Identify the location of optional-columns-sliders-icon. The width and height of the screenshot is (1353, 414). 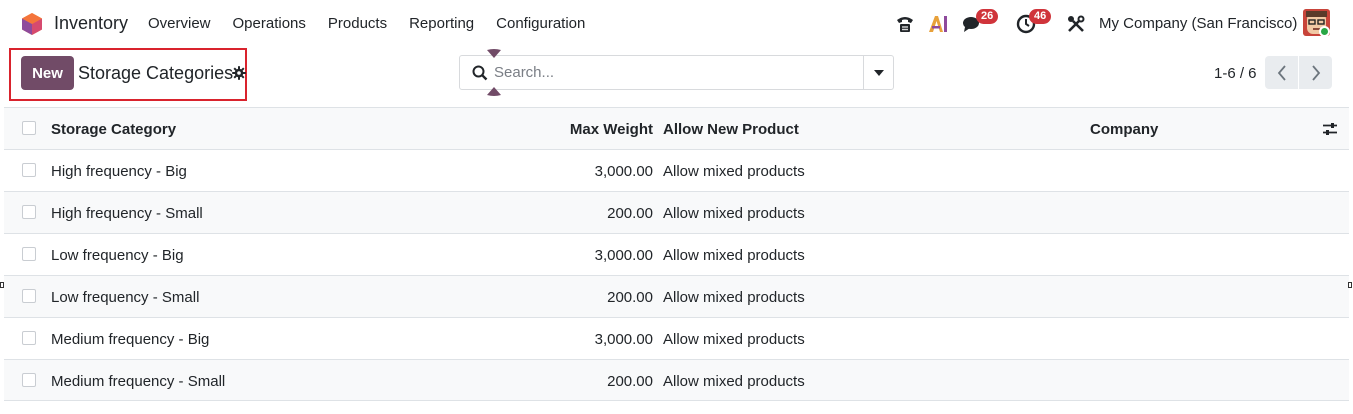
(1330, 129).